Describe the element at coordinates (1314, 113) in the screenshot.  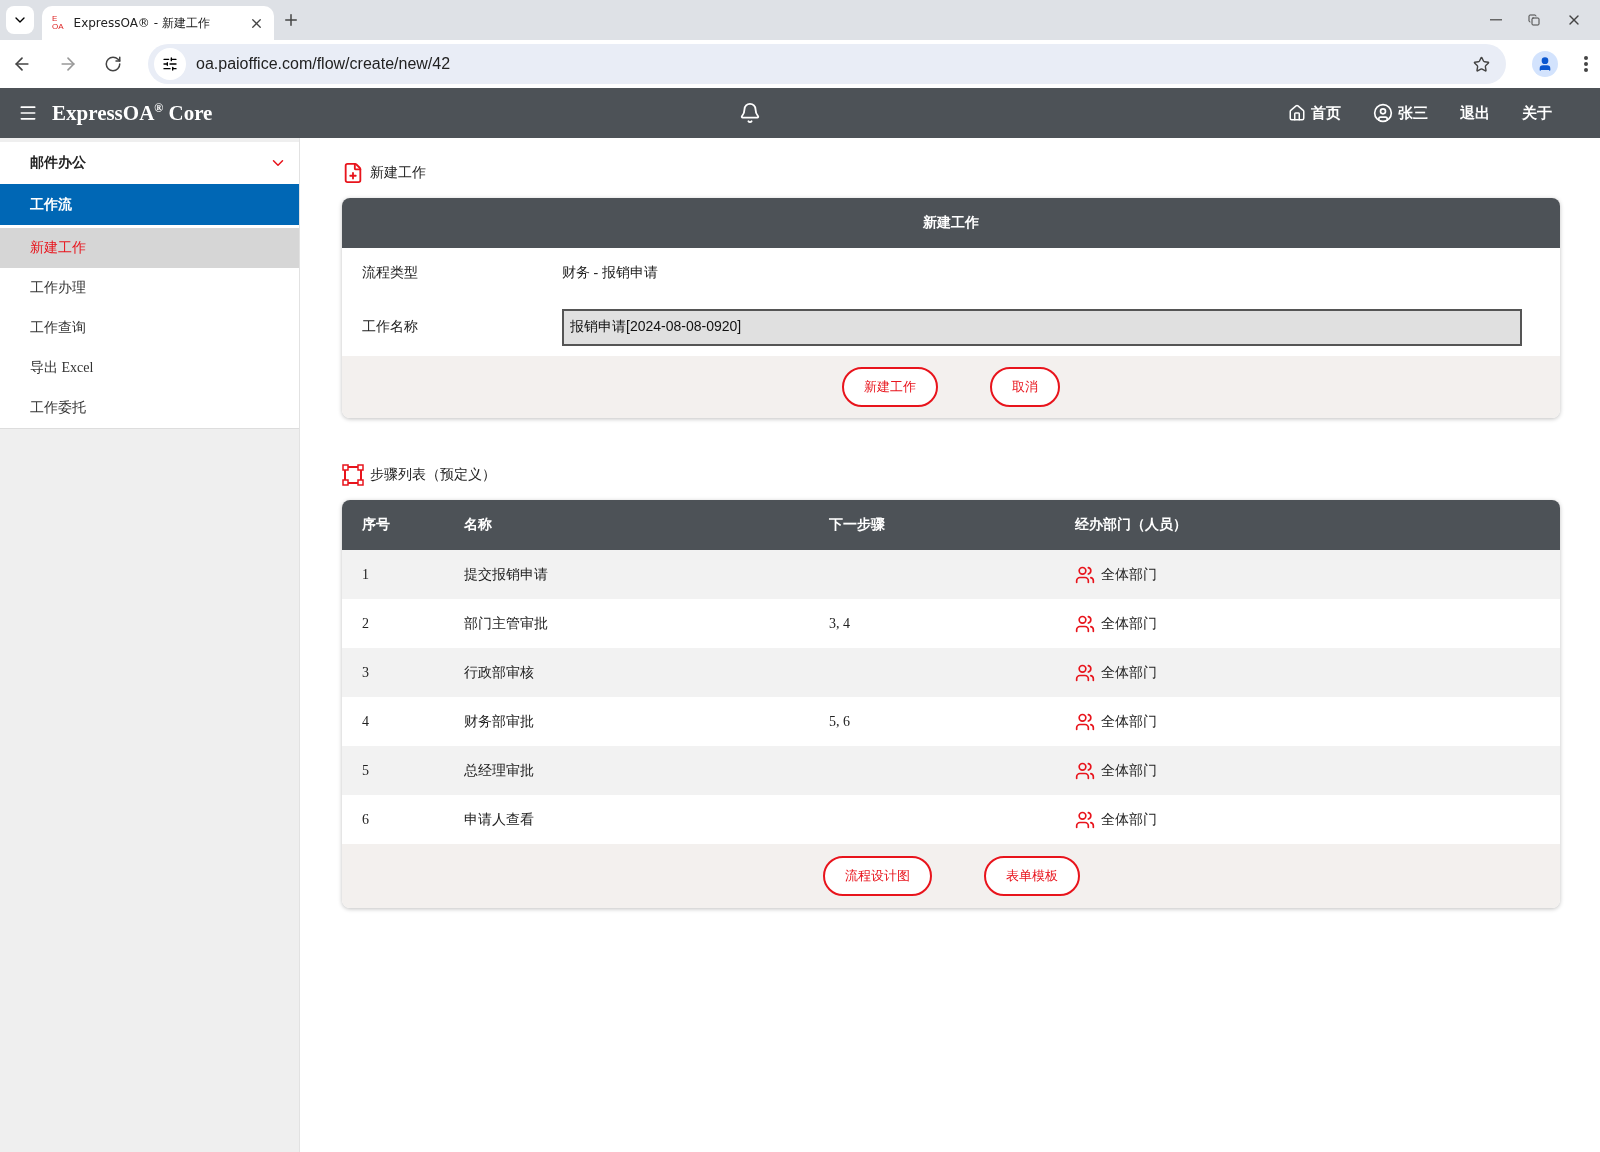
I see `nav-link: 首页` at that location.